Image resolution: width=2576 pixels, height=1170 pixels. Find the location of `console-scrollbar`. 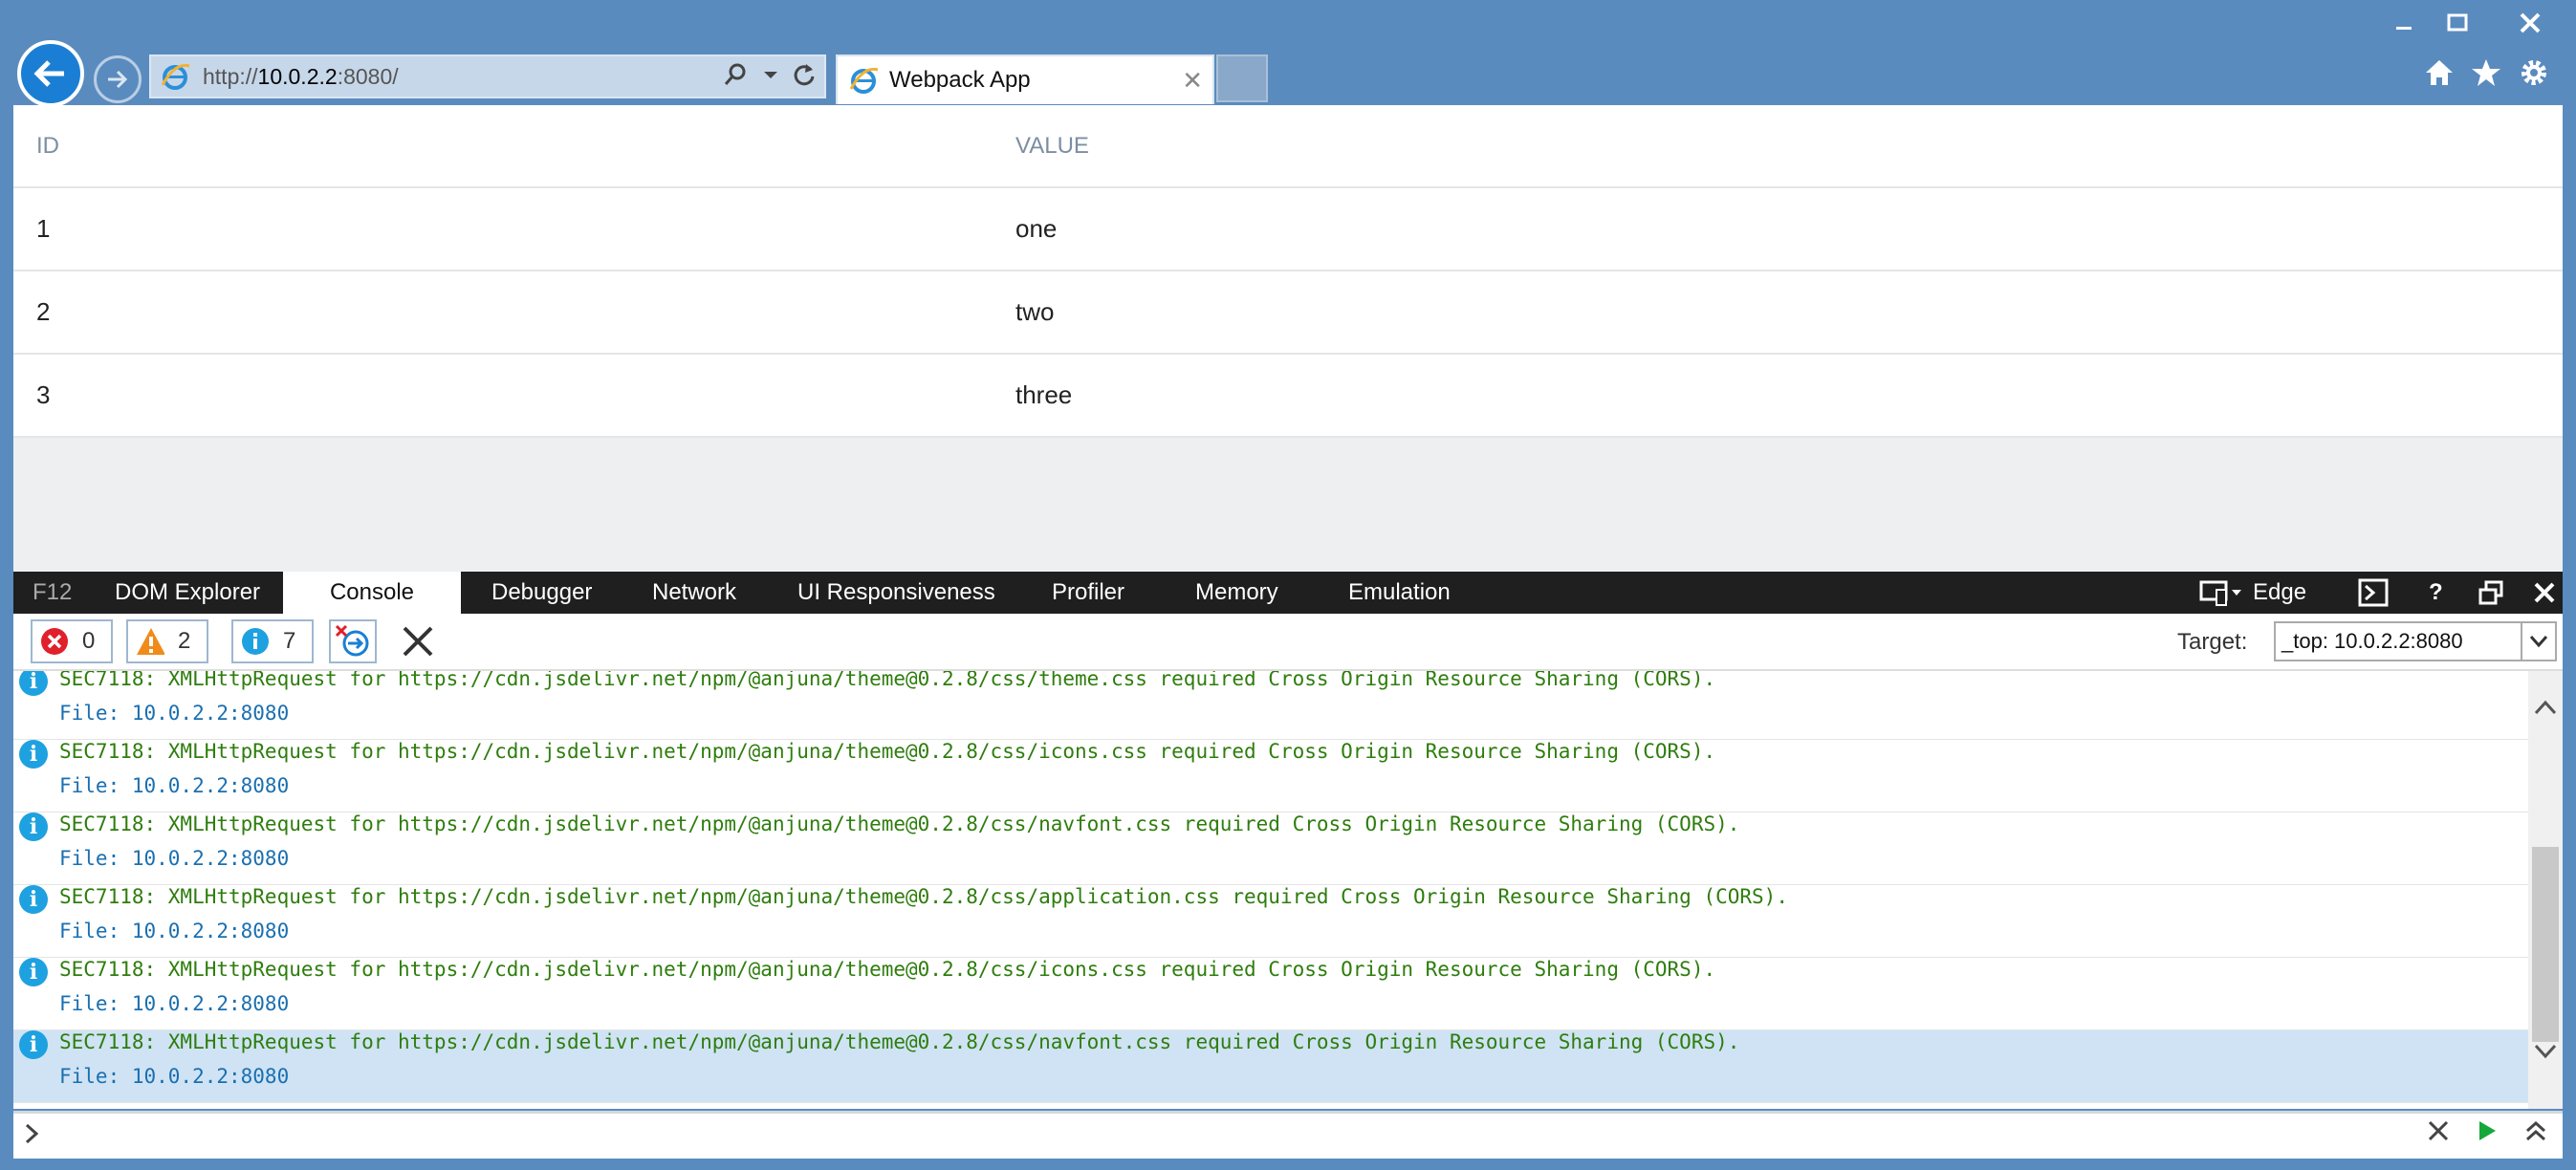

console-scrollbar is located at coordinates (2545, 890).